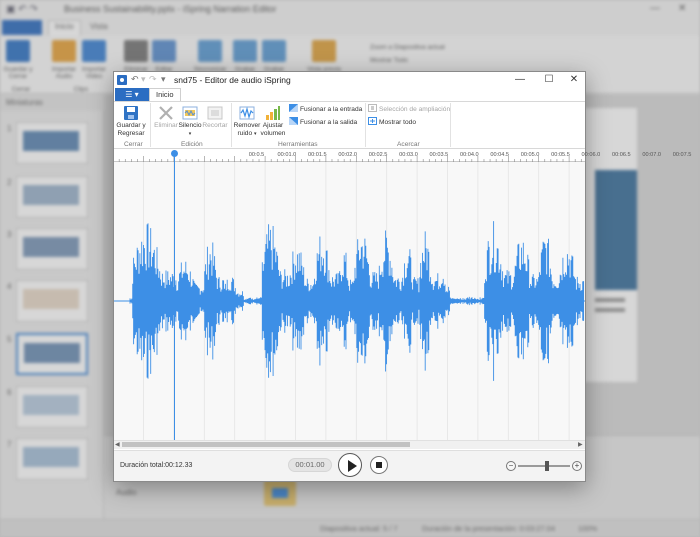 This screenshot has width=700, height=537. Describe the element at coordinates (409, 109) in the screenshot. I see `zoom-selection-button: Selección de ampliación` at that location.